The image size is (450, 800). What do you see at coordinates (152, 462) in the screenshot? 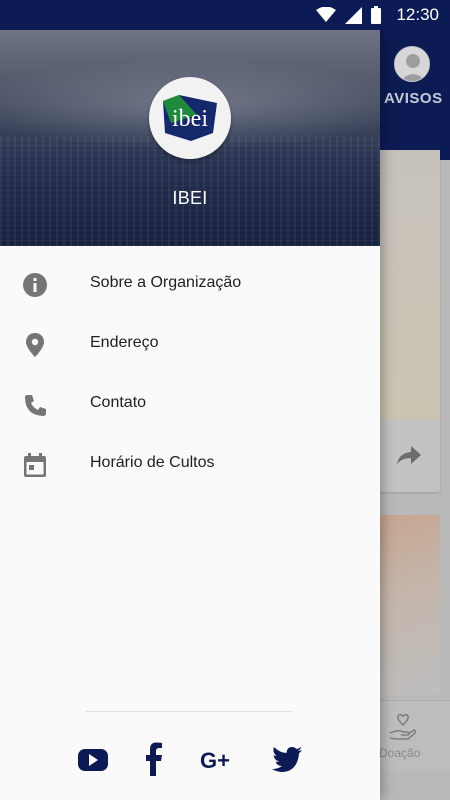
I see `menu-item-label: Horário de Cultos` at bounding box center [152, 462].